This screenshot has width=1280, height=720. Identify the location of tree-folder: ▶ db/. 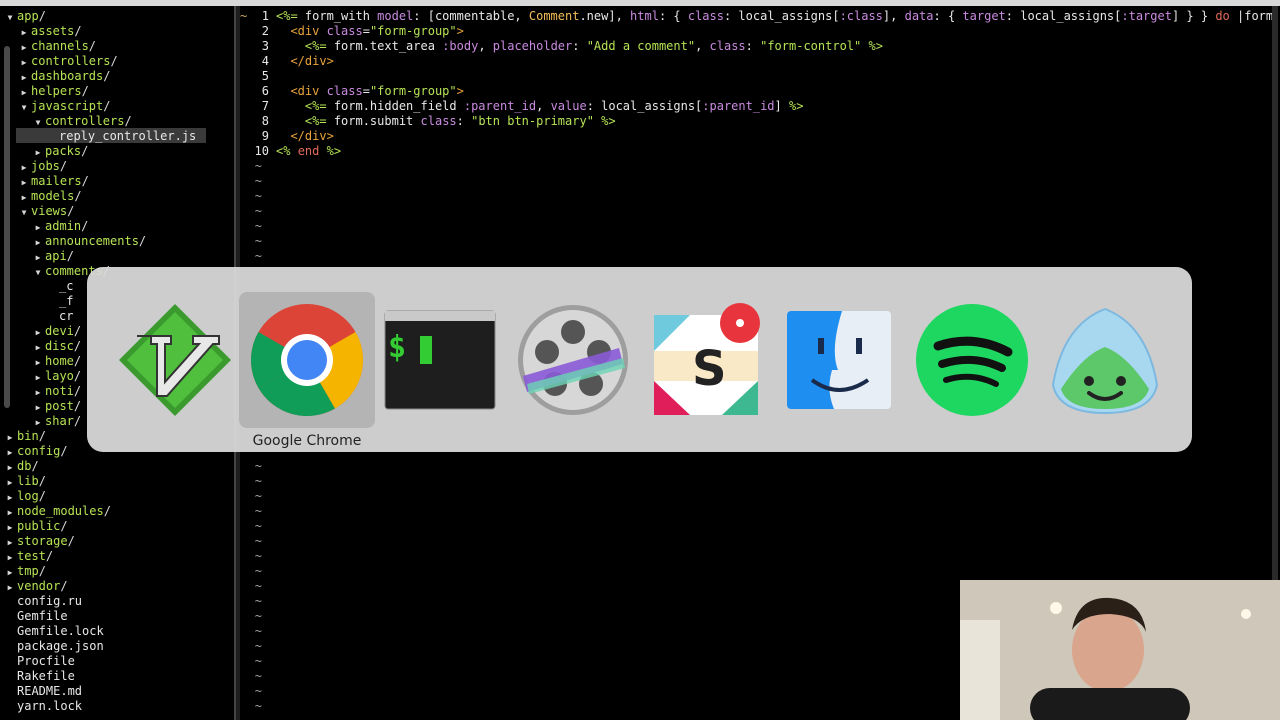
(21, 466).